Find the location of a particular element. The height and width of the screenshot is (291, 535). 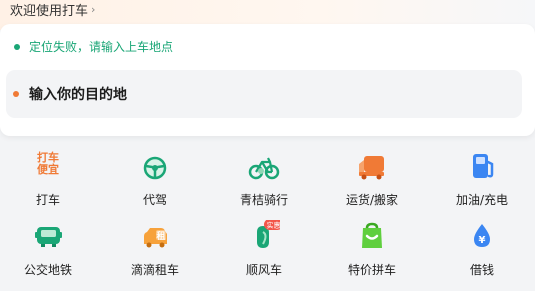

taxi-cheap-icon: 打车 便宜 is located at coordinates (48, 166).